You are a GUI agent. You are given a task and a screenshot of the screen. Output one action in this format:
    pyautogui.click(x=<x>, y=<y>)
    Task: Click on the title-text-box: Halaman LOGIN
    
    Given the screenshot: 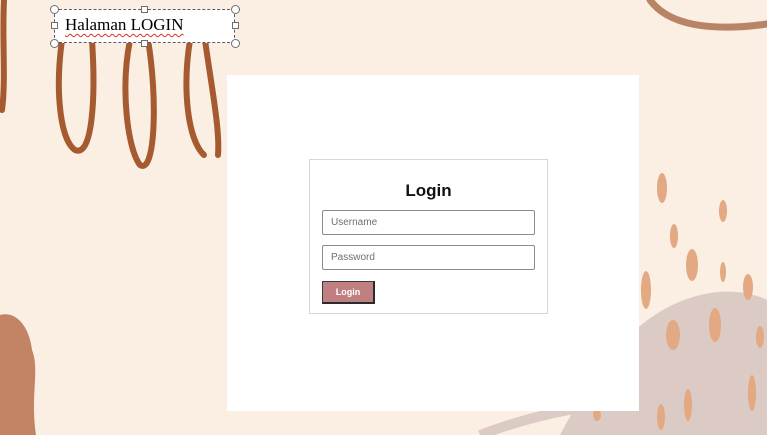 What is the action you would take?
    pyautogui.click(x=144, y=26)
    